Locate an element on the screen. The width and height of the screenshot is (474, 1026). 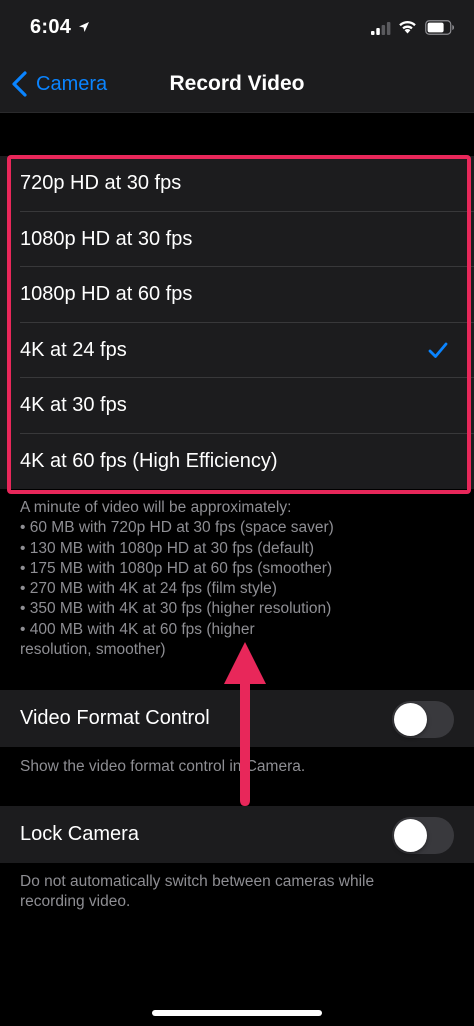
arrow-up-icon is located at coordinates (245, 724).